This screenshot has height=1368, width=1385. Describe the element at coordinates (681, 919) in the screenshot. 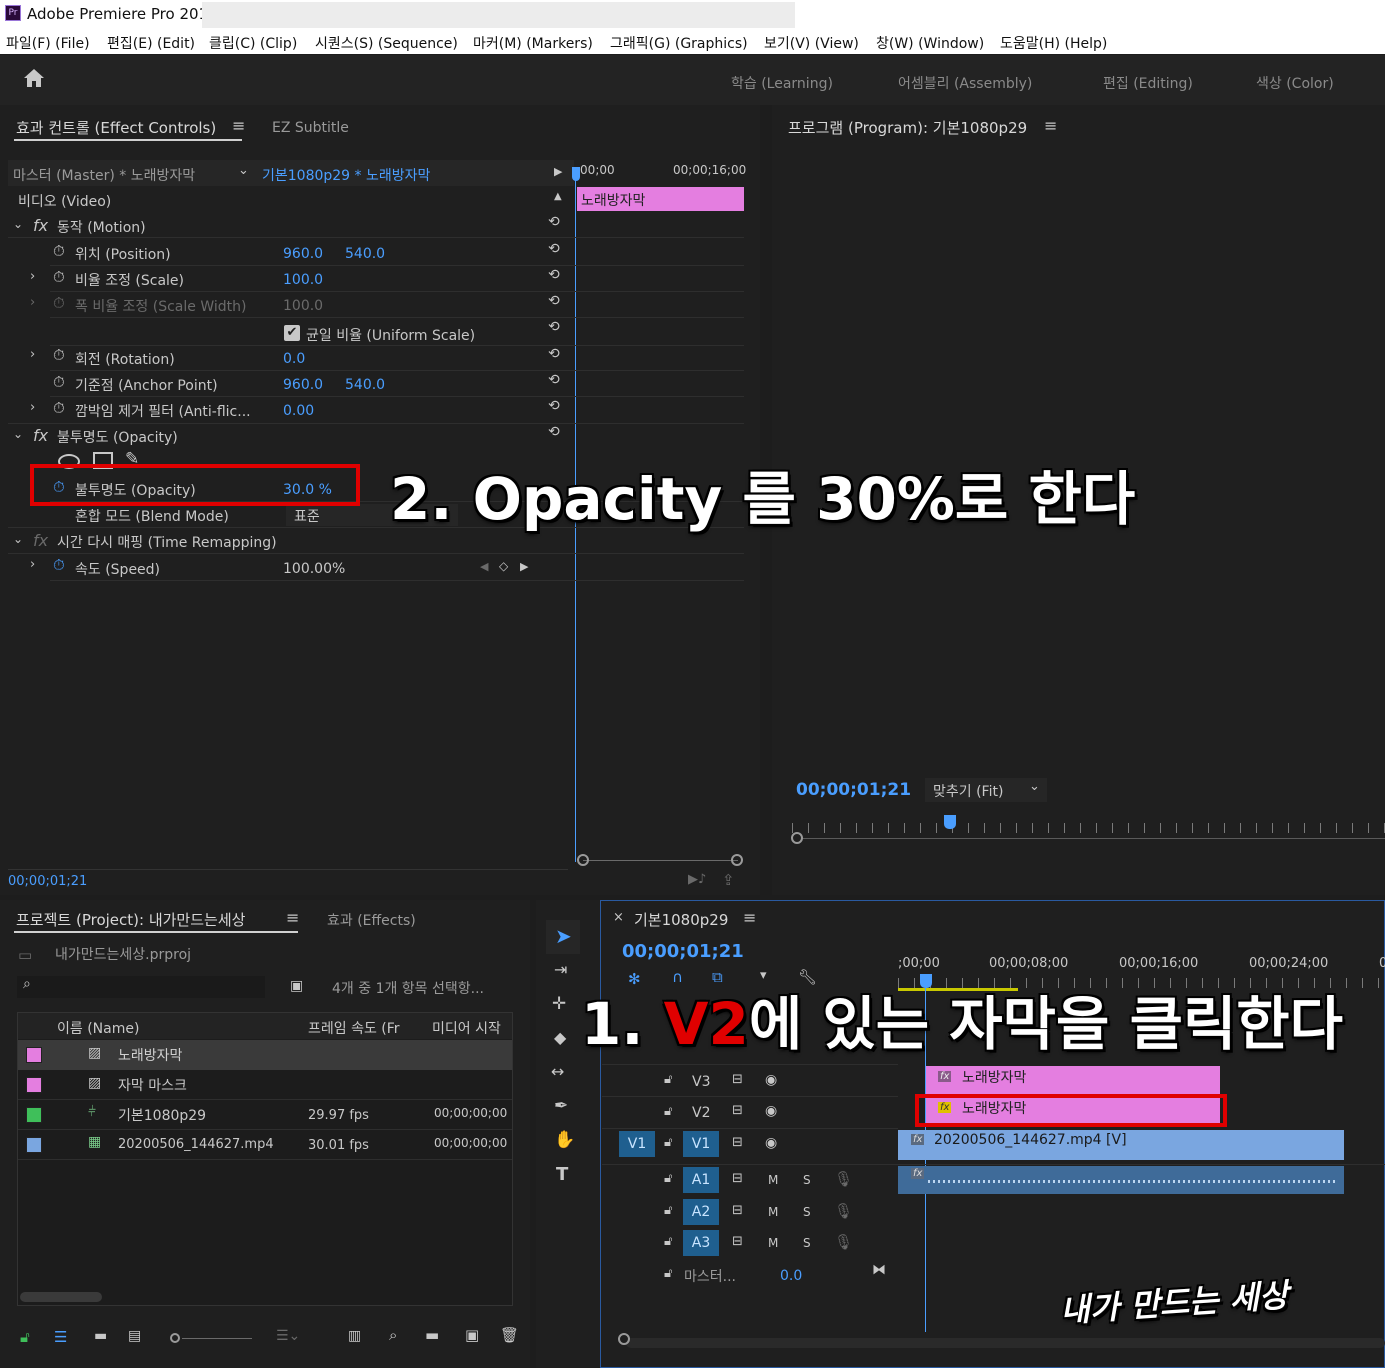

I see `tab-sequence: 기본1080p29` at that location.